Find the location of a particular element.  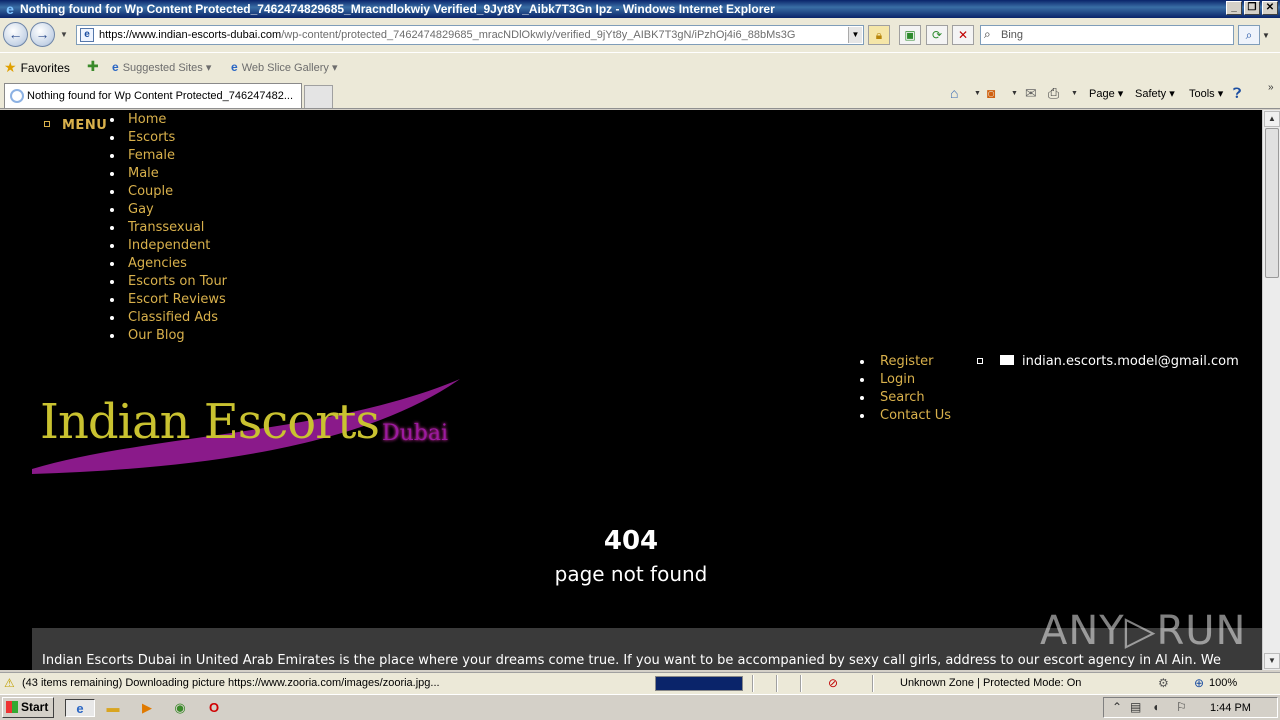

contact-us-label: Contact Us is located at coordinates (915, 415).